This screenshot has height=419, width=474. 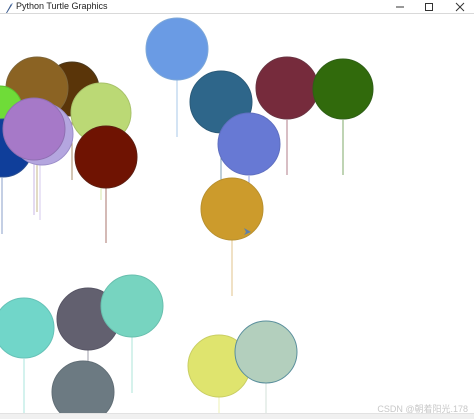 What do you see at coordinates (237, 416) in the screenshot?
I see `horizontal-scrollbar` at bounding box center [237, 416].